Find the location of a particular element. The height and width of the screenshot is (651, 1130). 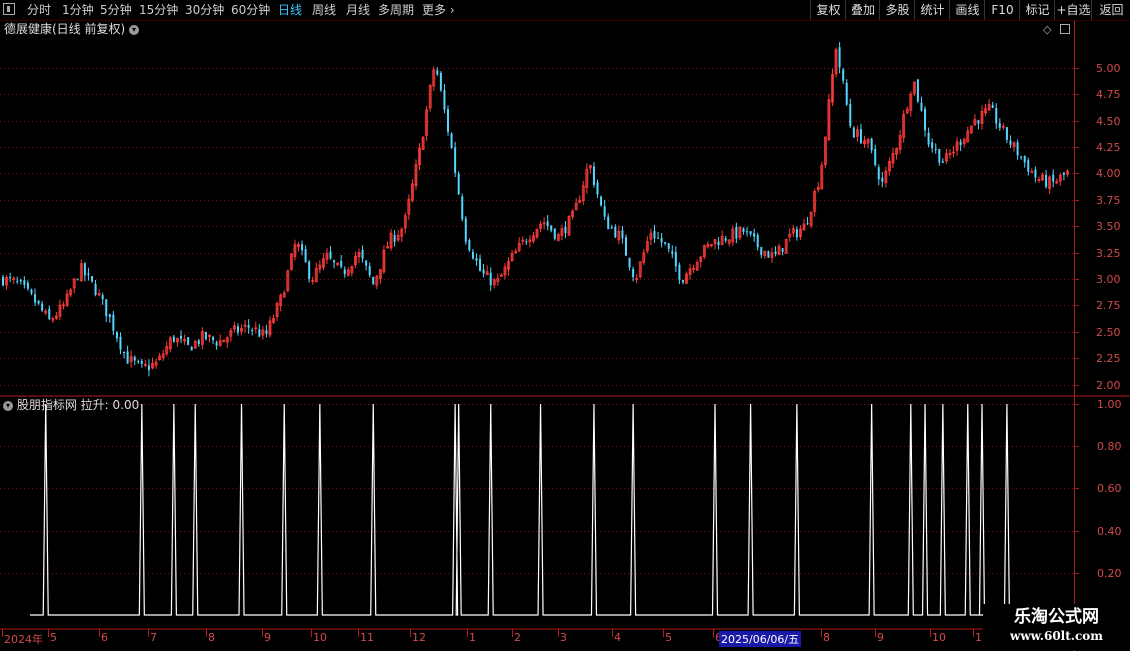

tab-period-0: 分时 is located at coordinates (39, 10).